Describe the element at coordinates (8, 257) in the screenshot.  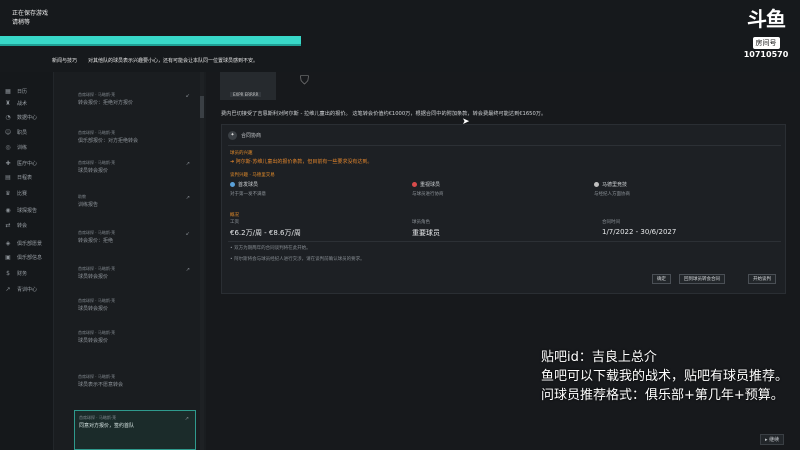
I see `club-info-icon: ▣` at that location.